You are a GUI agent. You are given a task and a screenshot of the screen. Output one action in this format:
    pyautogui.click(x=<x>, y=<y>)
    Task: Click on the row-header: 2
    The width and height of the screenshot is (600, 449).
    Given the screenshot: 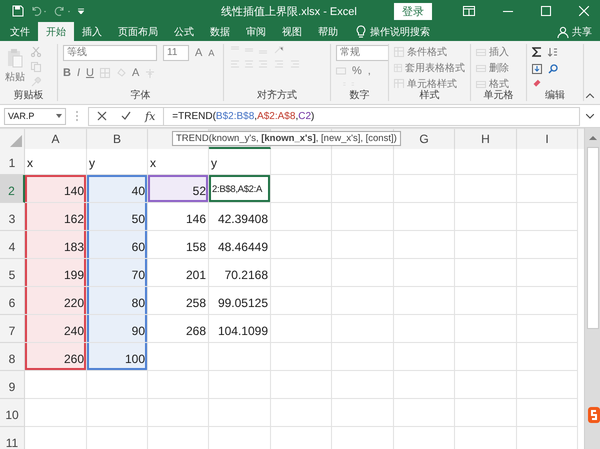 What is the action you would take?
    pyautogui.click(x=12, y=189)
    